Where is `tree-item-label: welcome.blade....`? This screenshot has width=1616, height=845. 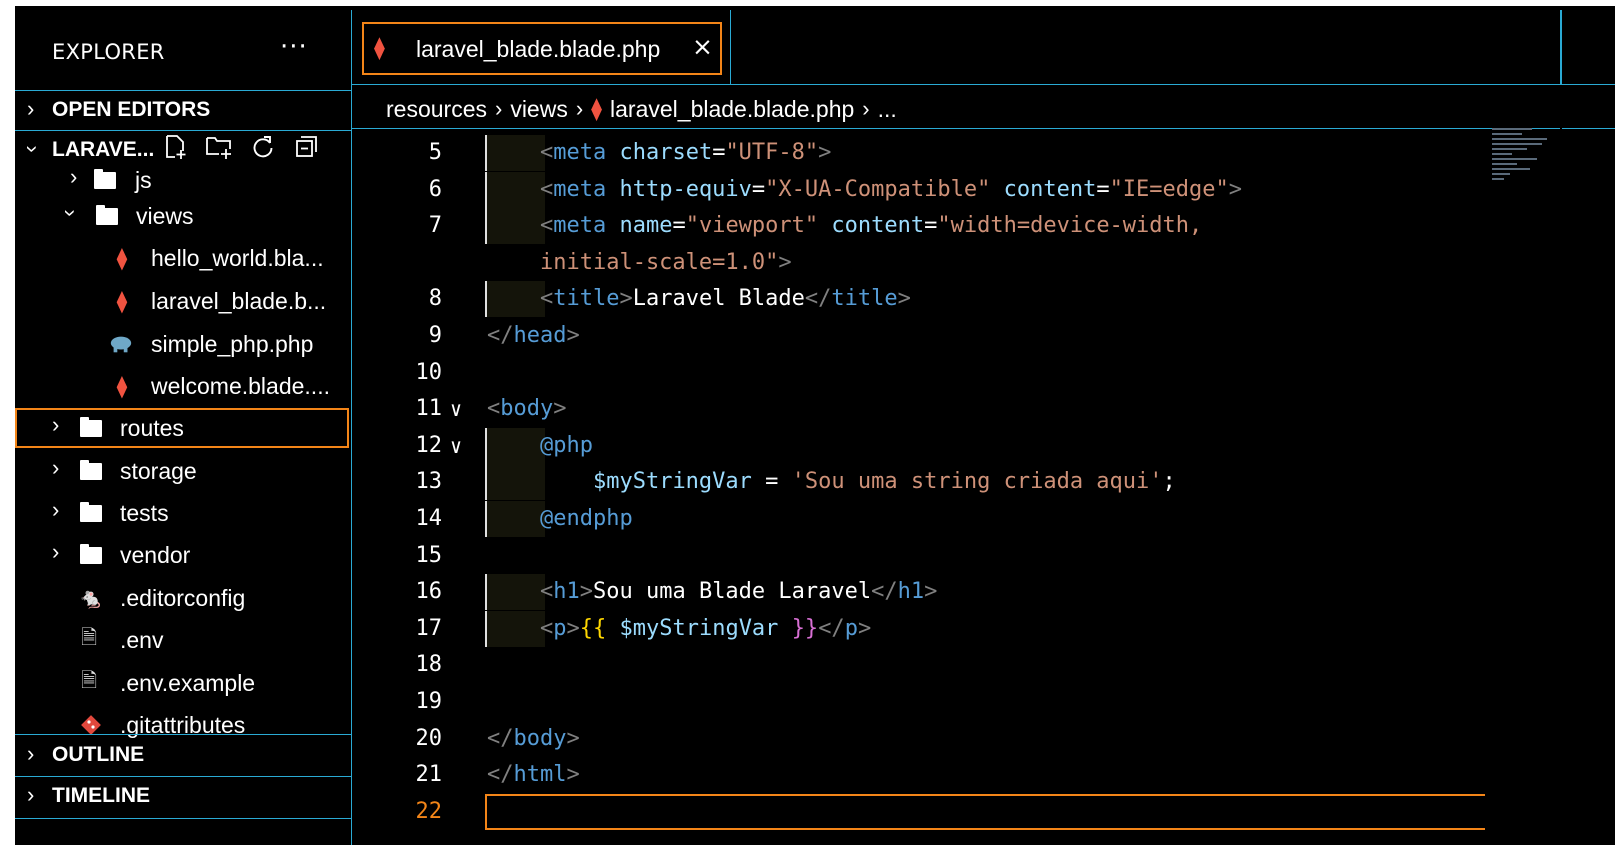 tree-item-label: welcome.blade.... is located at coordinates (240, 386).